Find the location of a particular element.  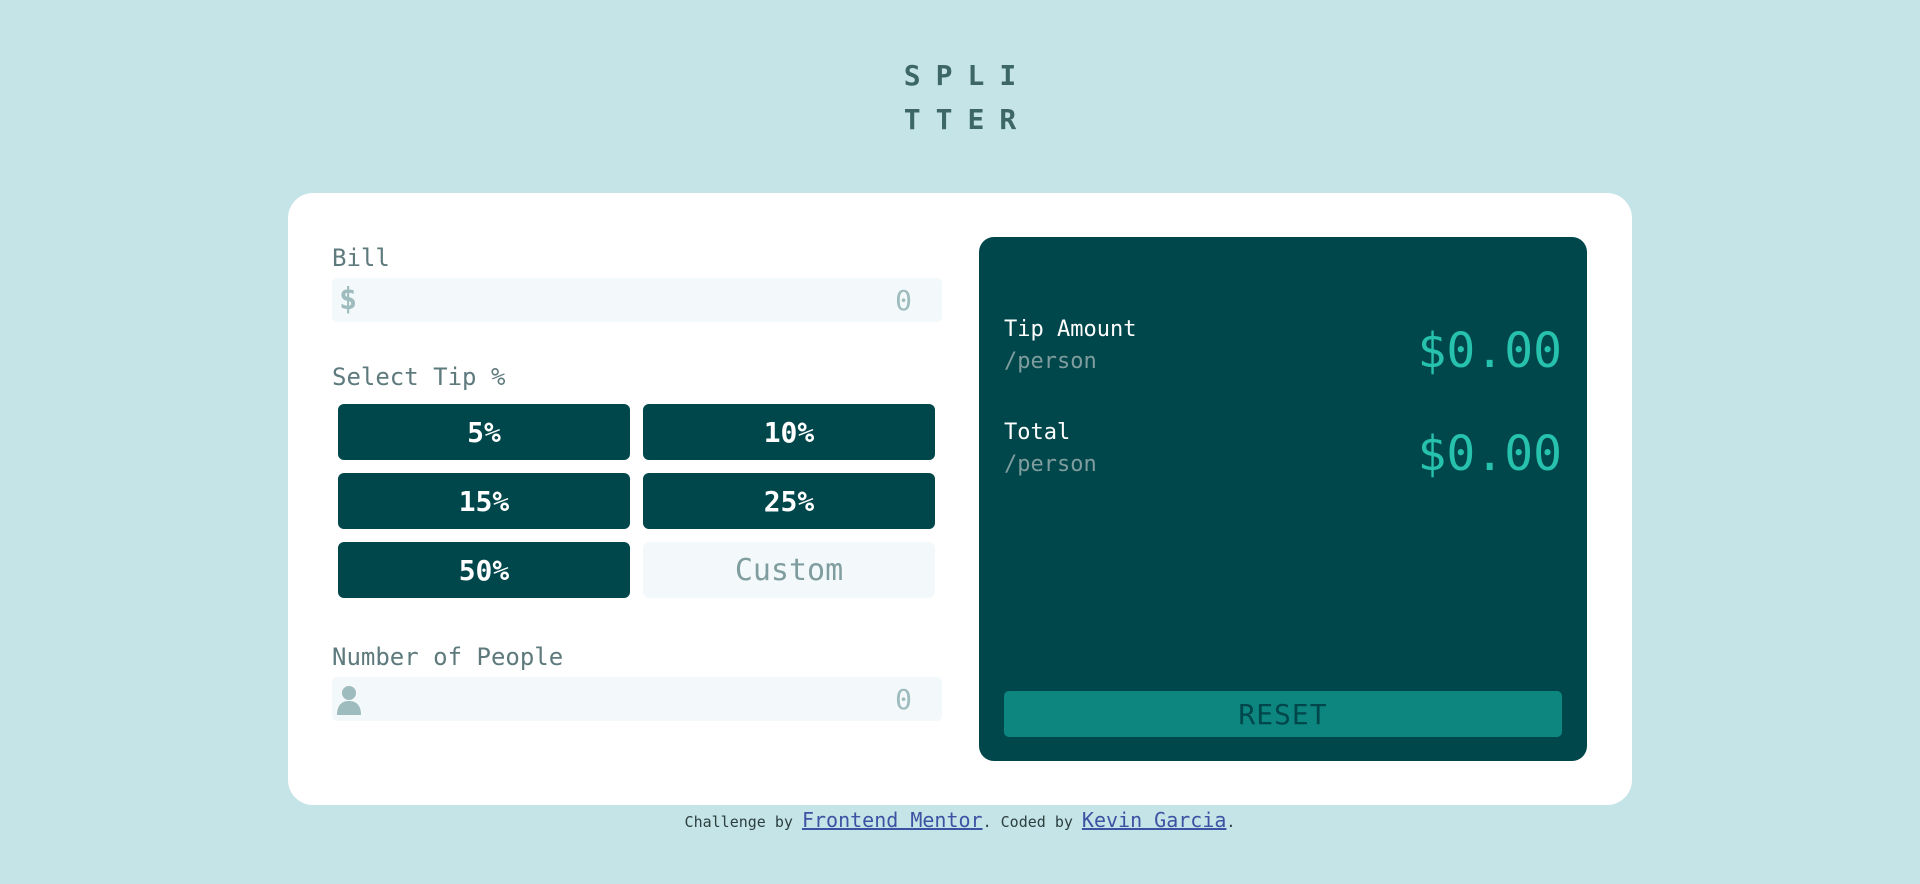

footer-middle: . Coded by is located at coordinates (1032, 822).